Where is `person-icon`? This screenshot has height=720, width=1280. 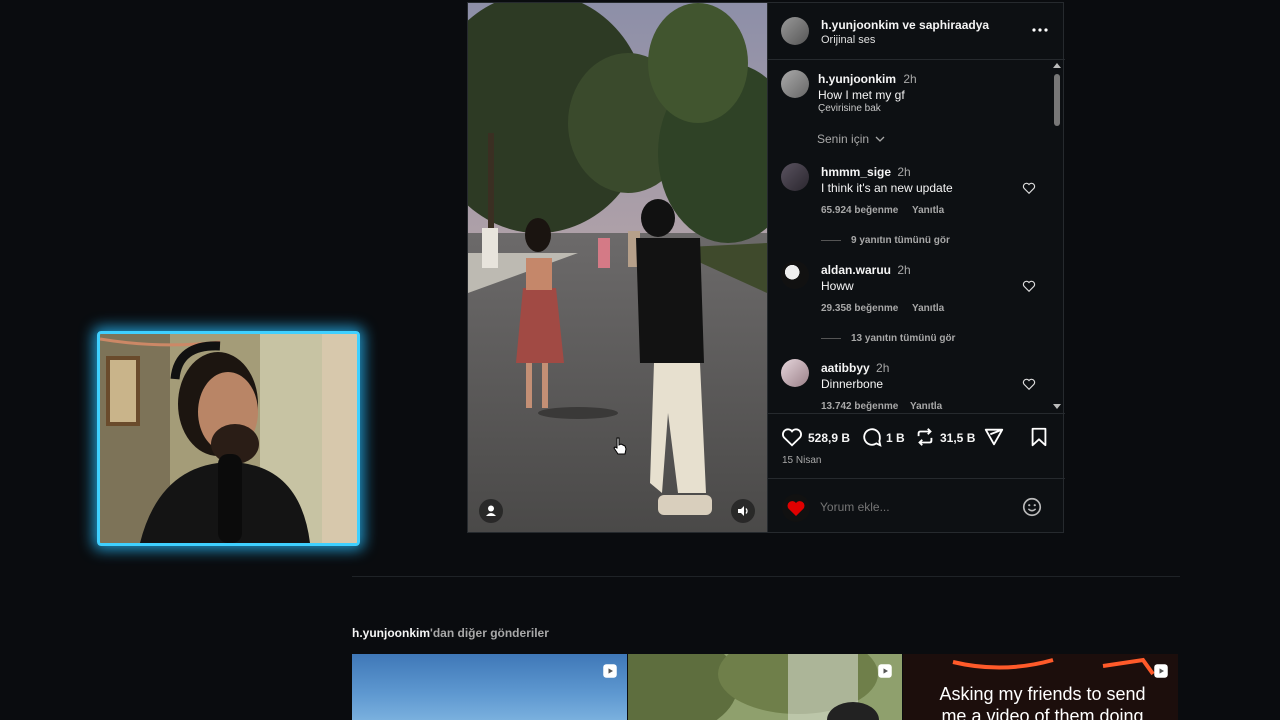
person-icon is located at coordinates (491, 510).